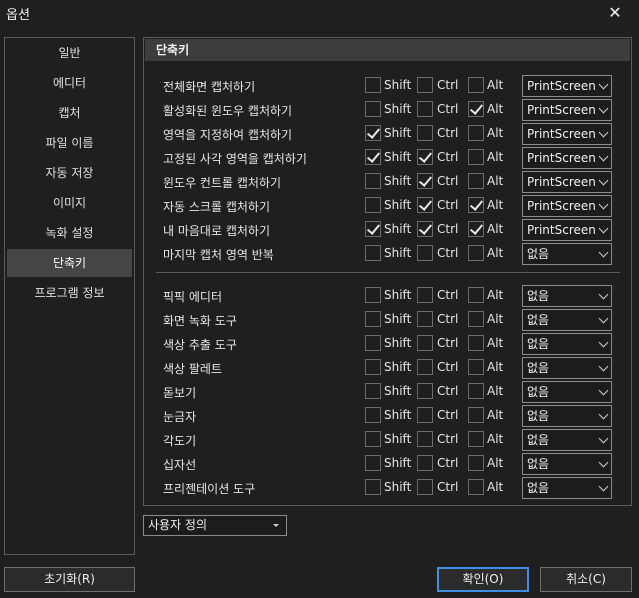 The height and width of the screenshot is (598, 639). Describe the element at coordinates (483, 579) in the screenshot. I see `ok-button: 확인(O)` at that location.